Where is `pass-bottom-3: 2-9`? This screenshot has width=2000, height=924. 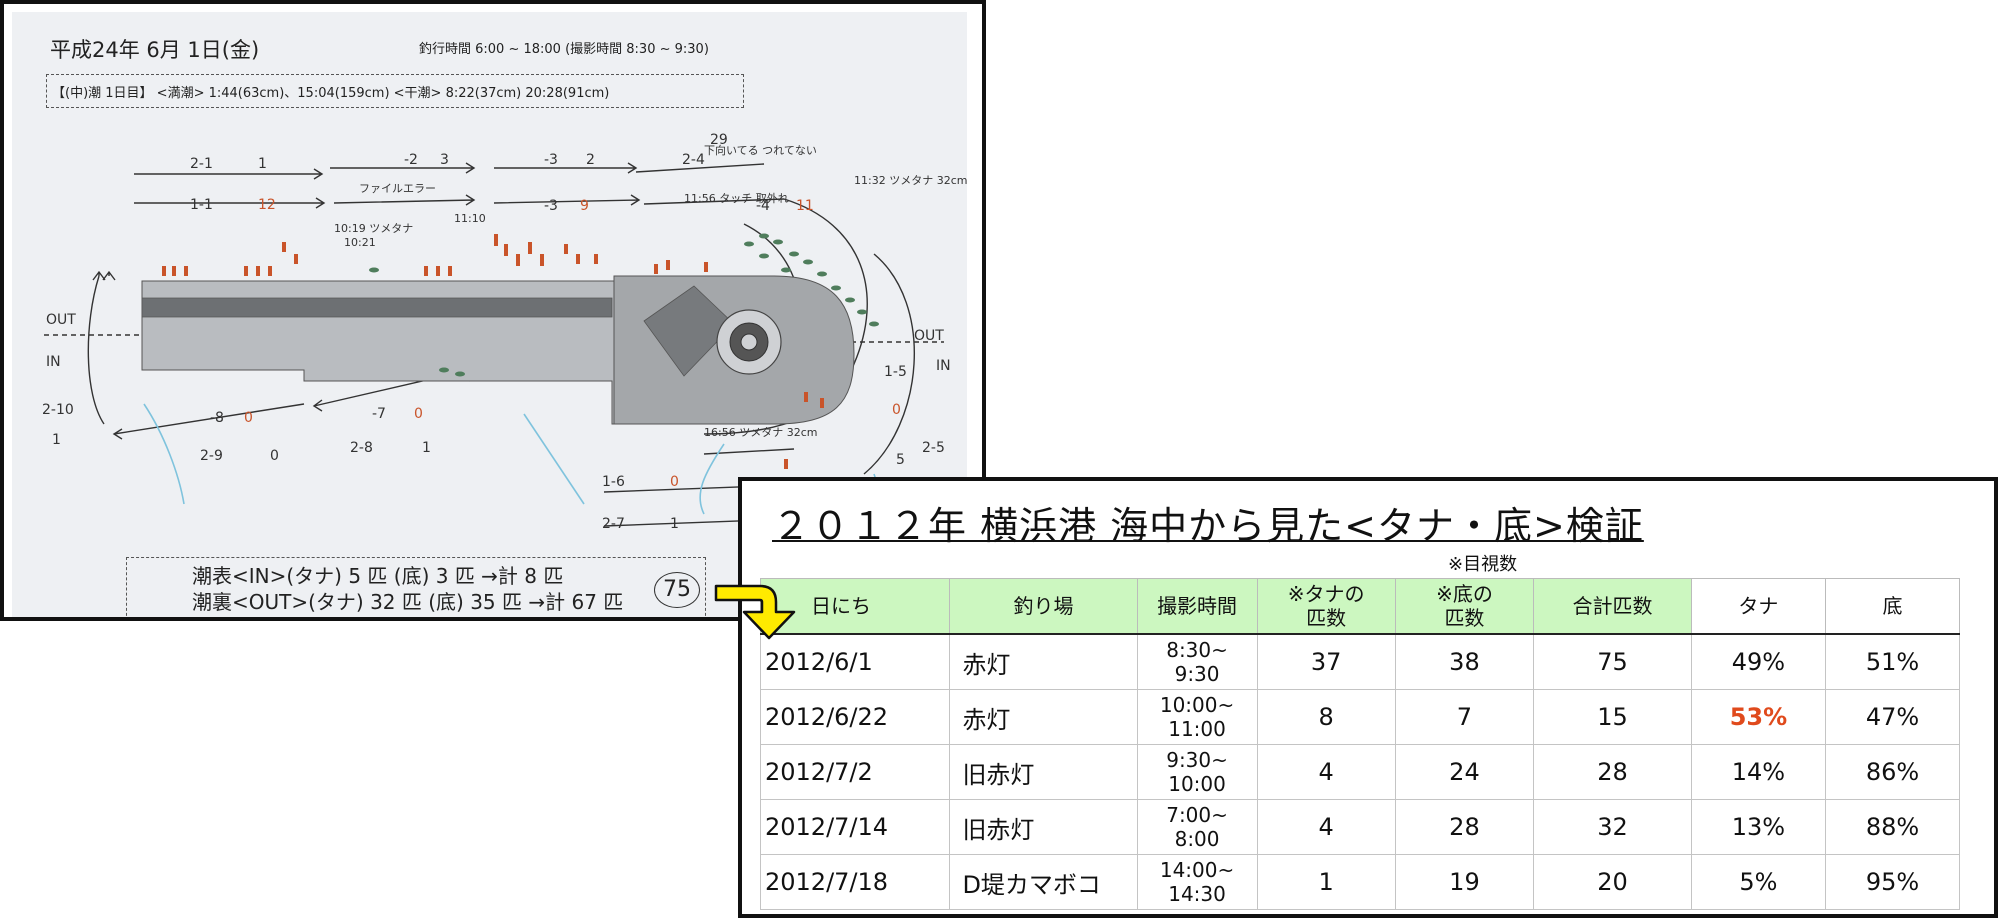
pass-bottom-3: 2-9 is located at coordinates (211, 456).